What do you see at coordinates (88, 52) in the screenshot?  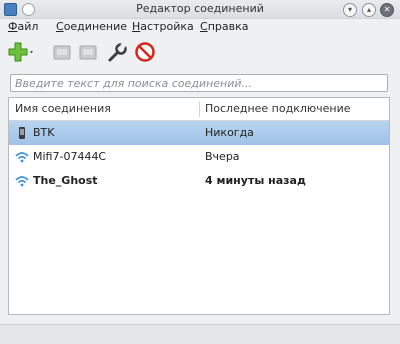 I see `copy-icon` at bounding box center [88, 52].